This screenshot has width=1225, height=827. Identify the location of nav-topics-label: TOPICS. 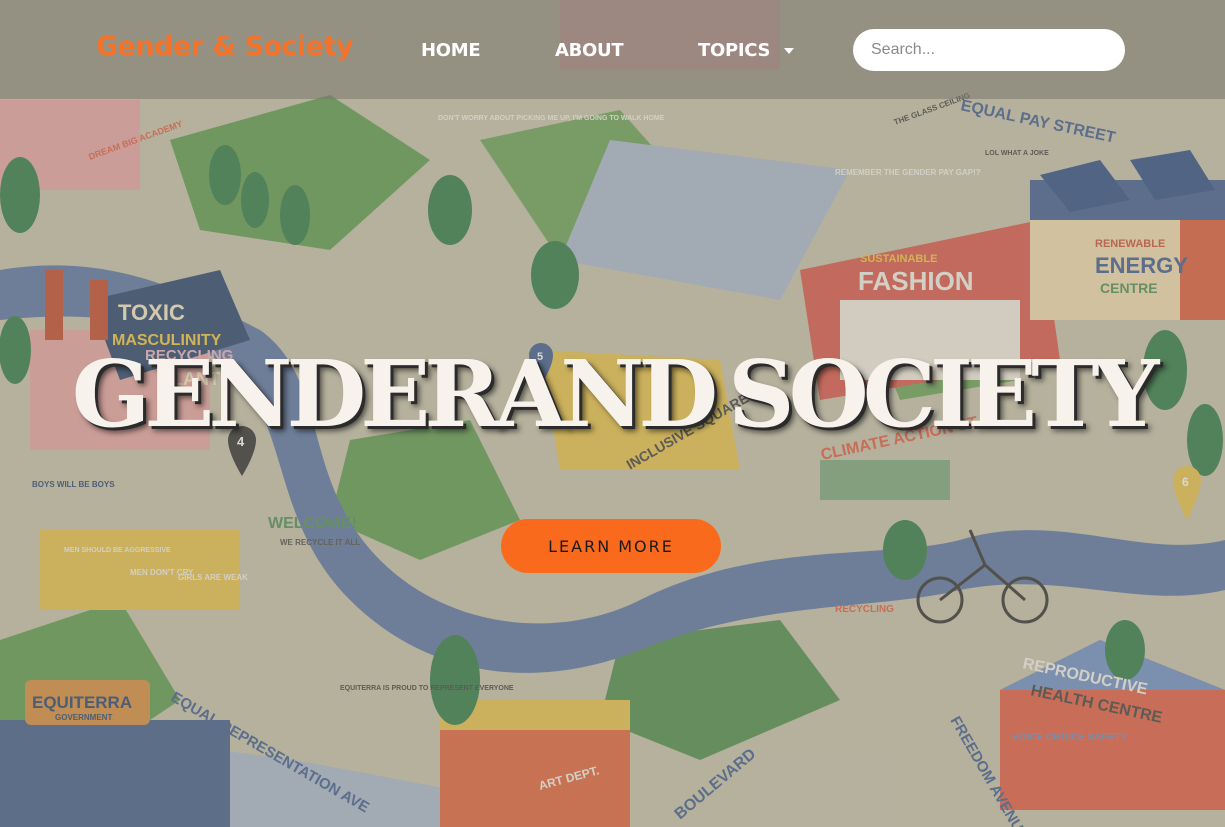
(734, 50).